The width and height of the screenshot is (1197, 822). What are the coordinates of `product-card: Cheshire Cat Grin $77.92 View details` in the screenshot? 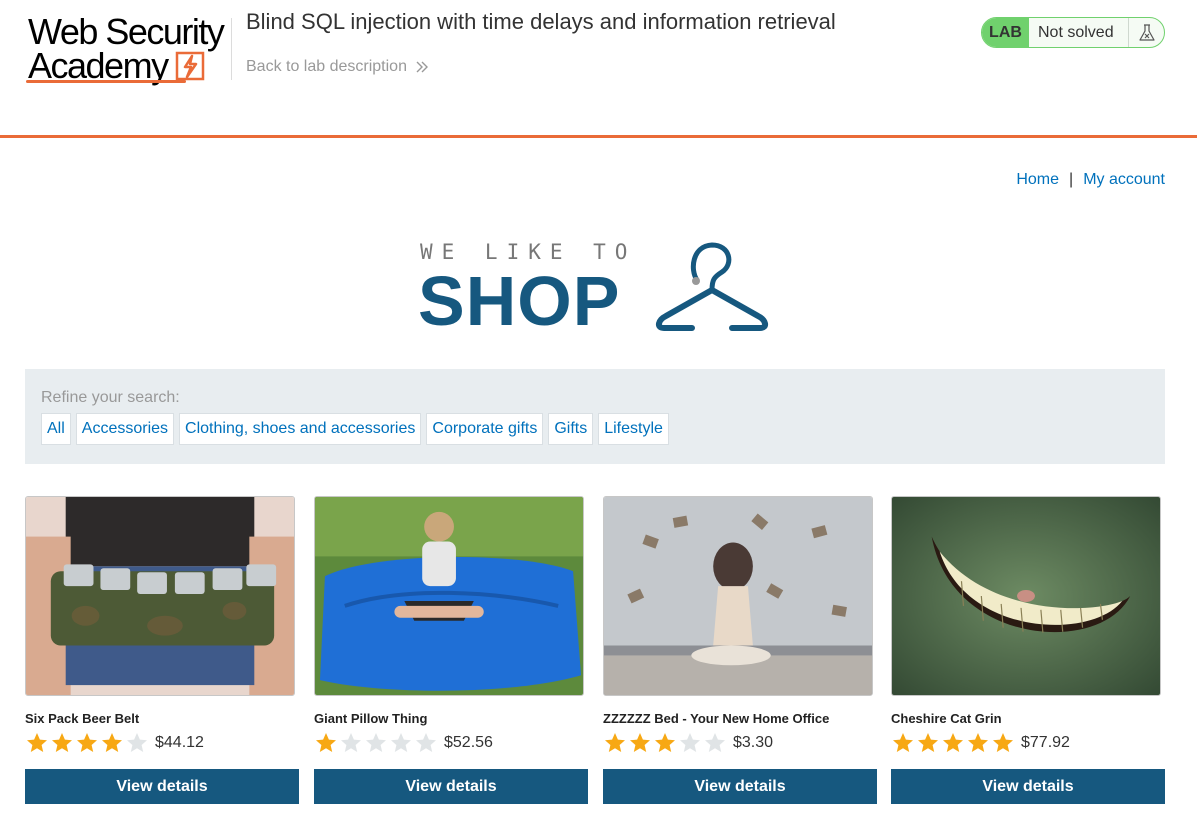 It's located at (1028, 651).